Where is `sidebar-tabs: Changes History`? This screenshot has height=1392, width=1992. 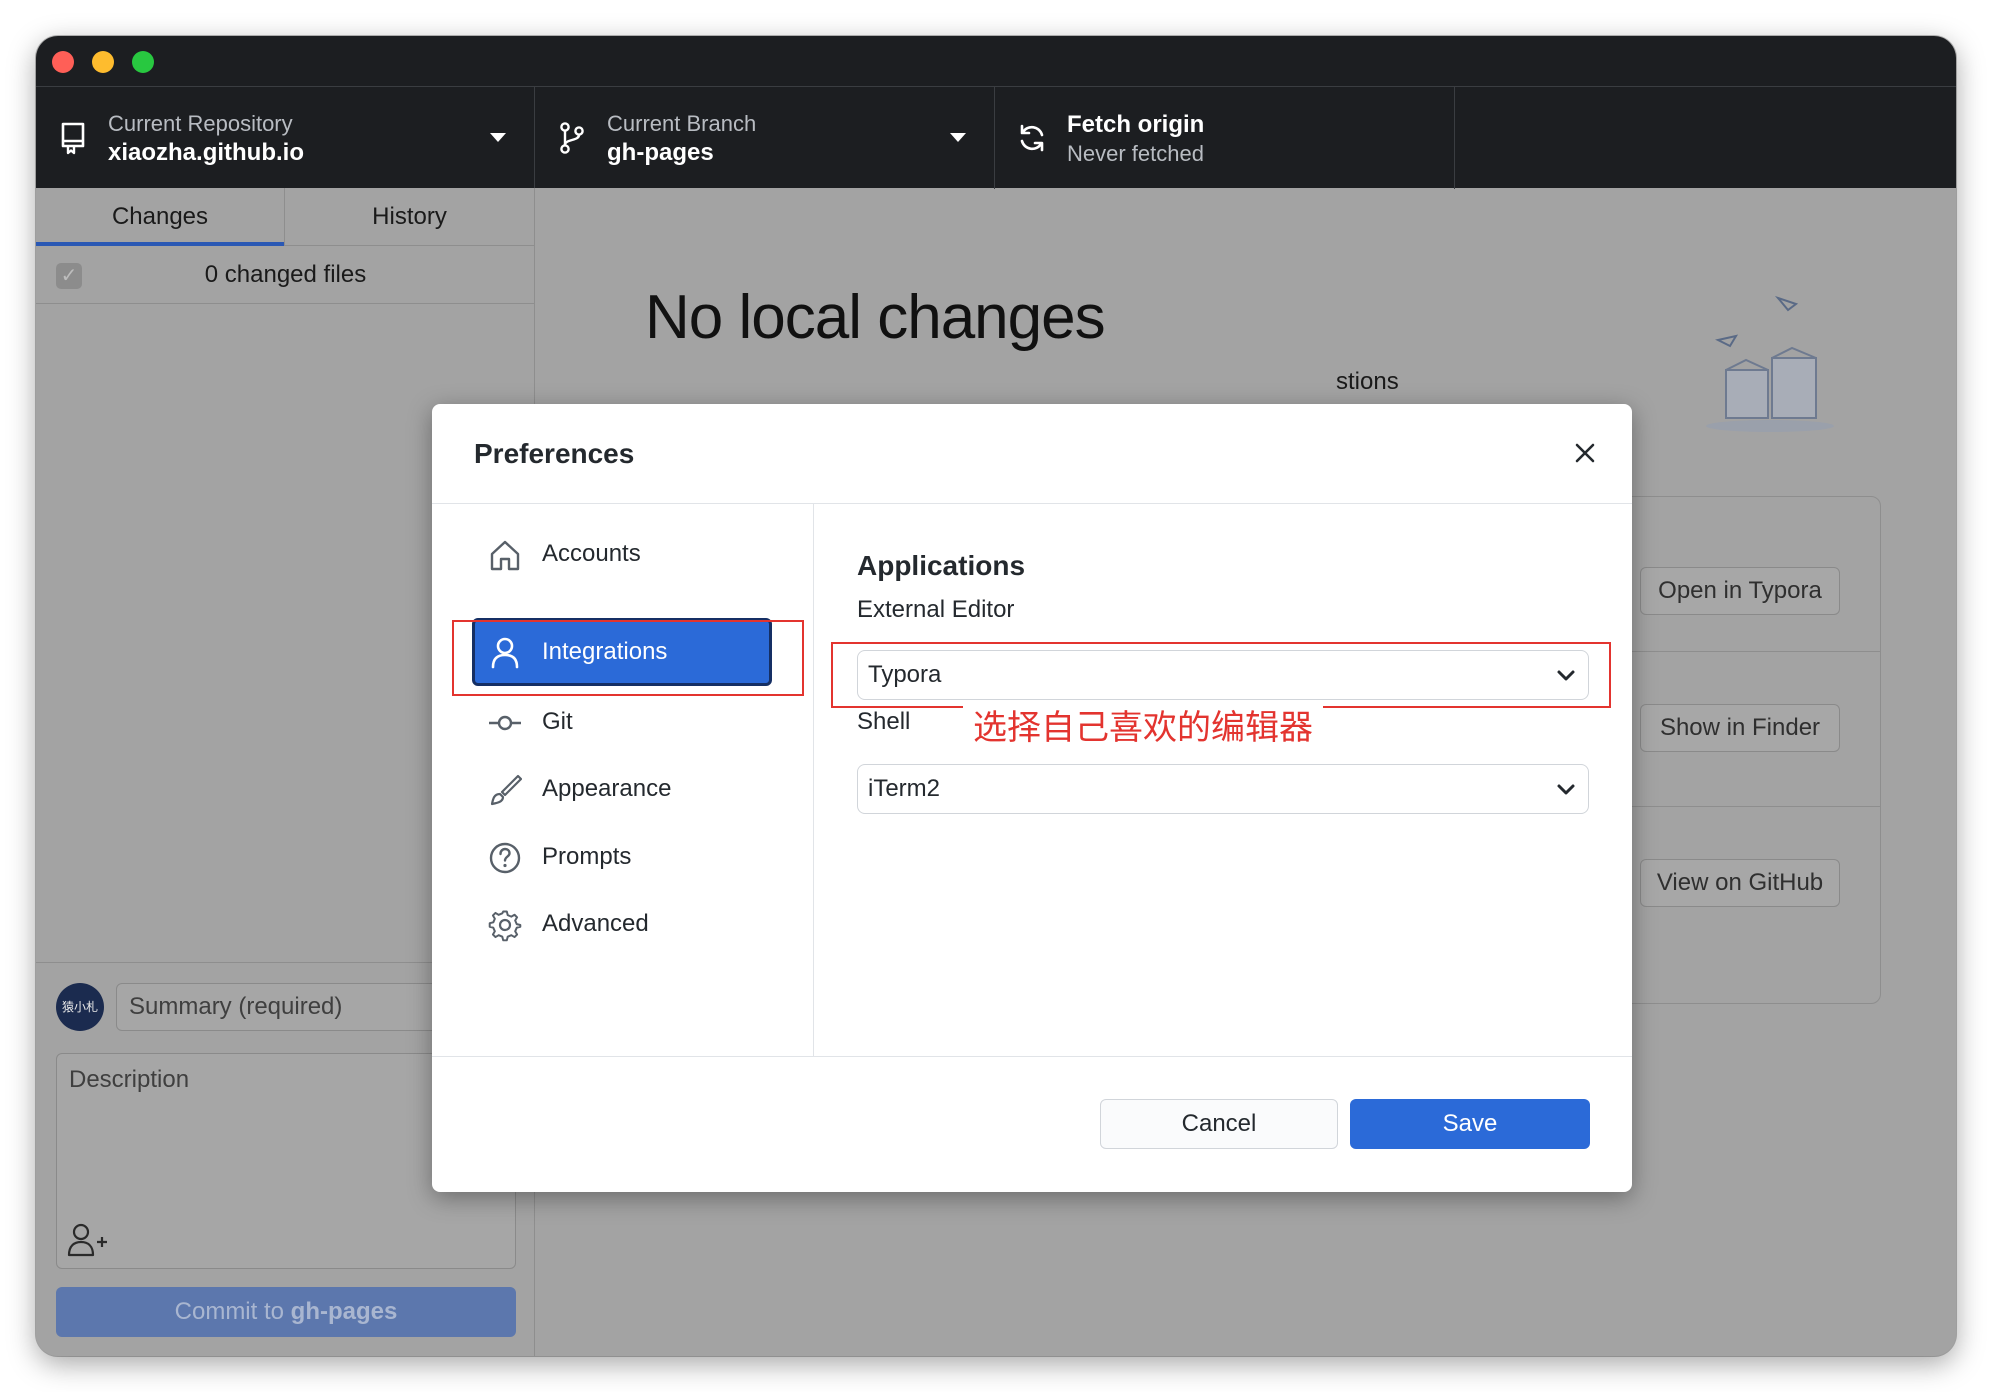 sidebar-tabs: Changes History is located at coordinates (285, 217).